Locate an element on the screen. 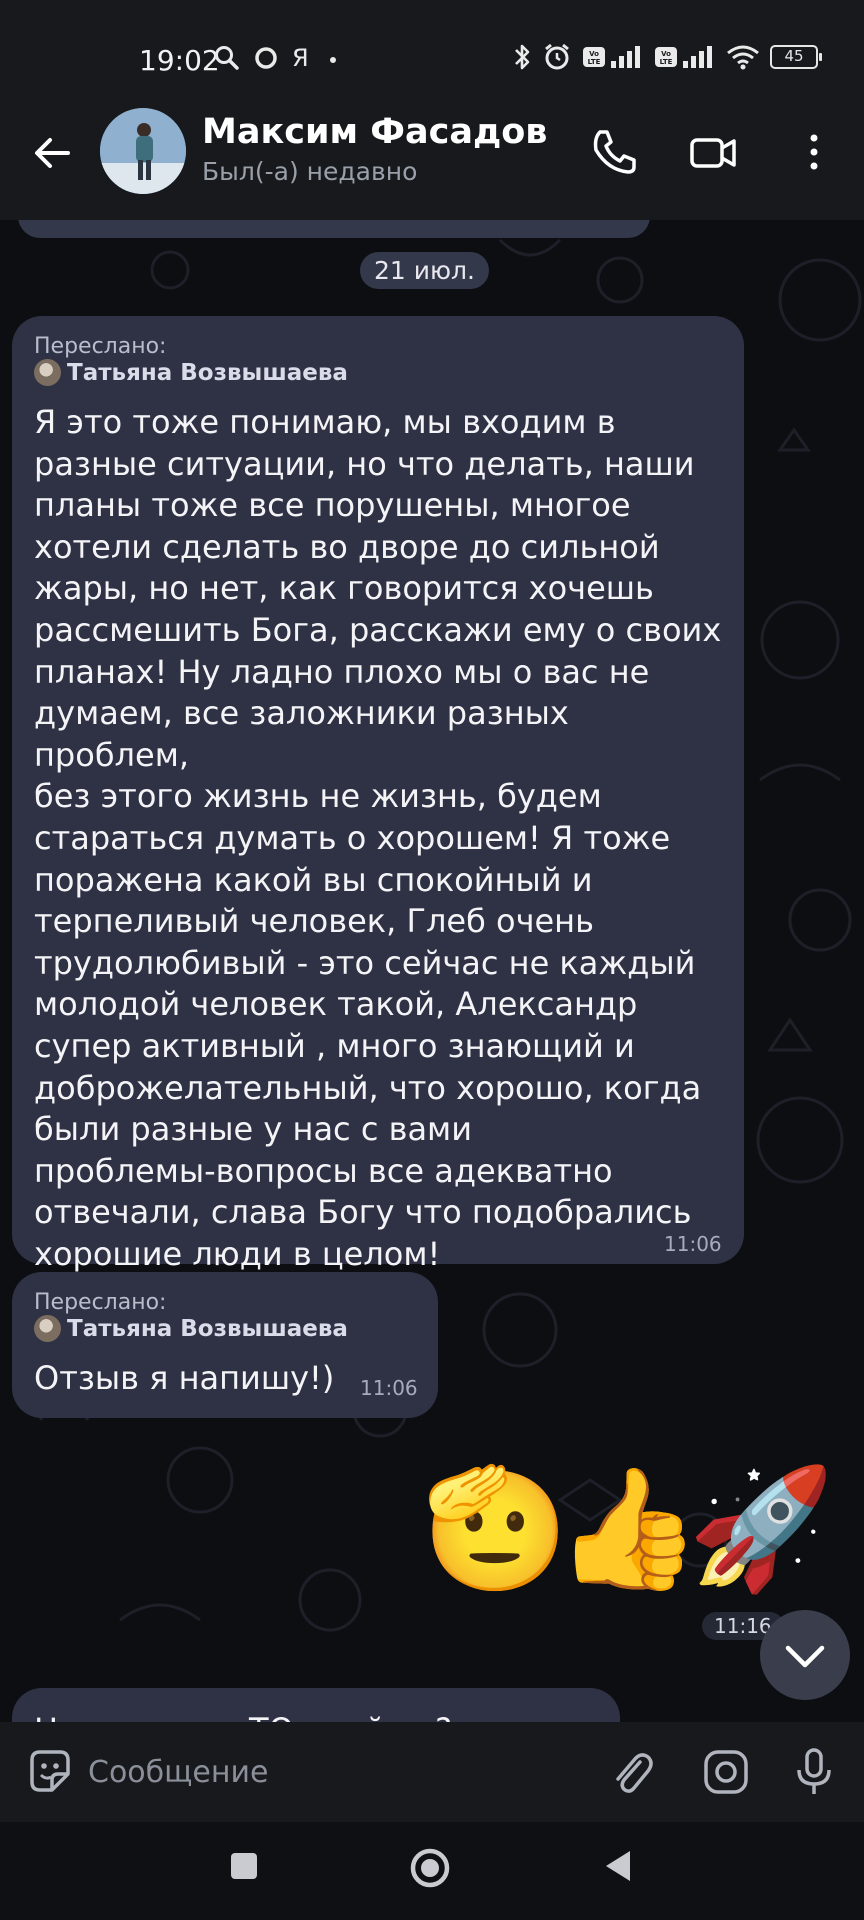  sticker-smile-icon is located at coordinates (50, 1771).